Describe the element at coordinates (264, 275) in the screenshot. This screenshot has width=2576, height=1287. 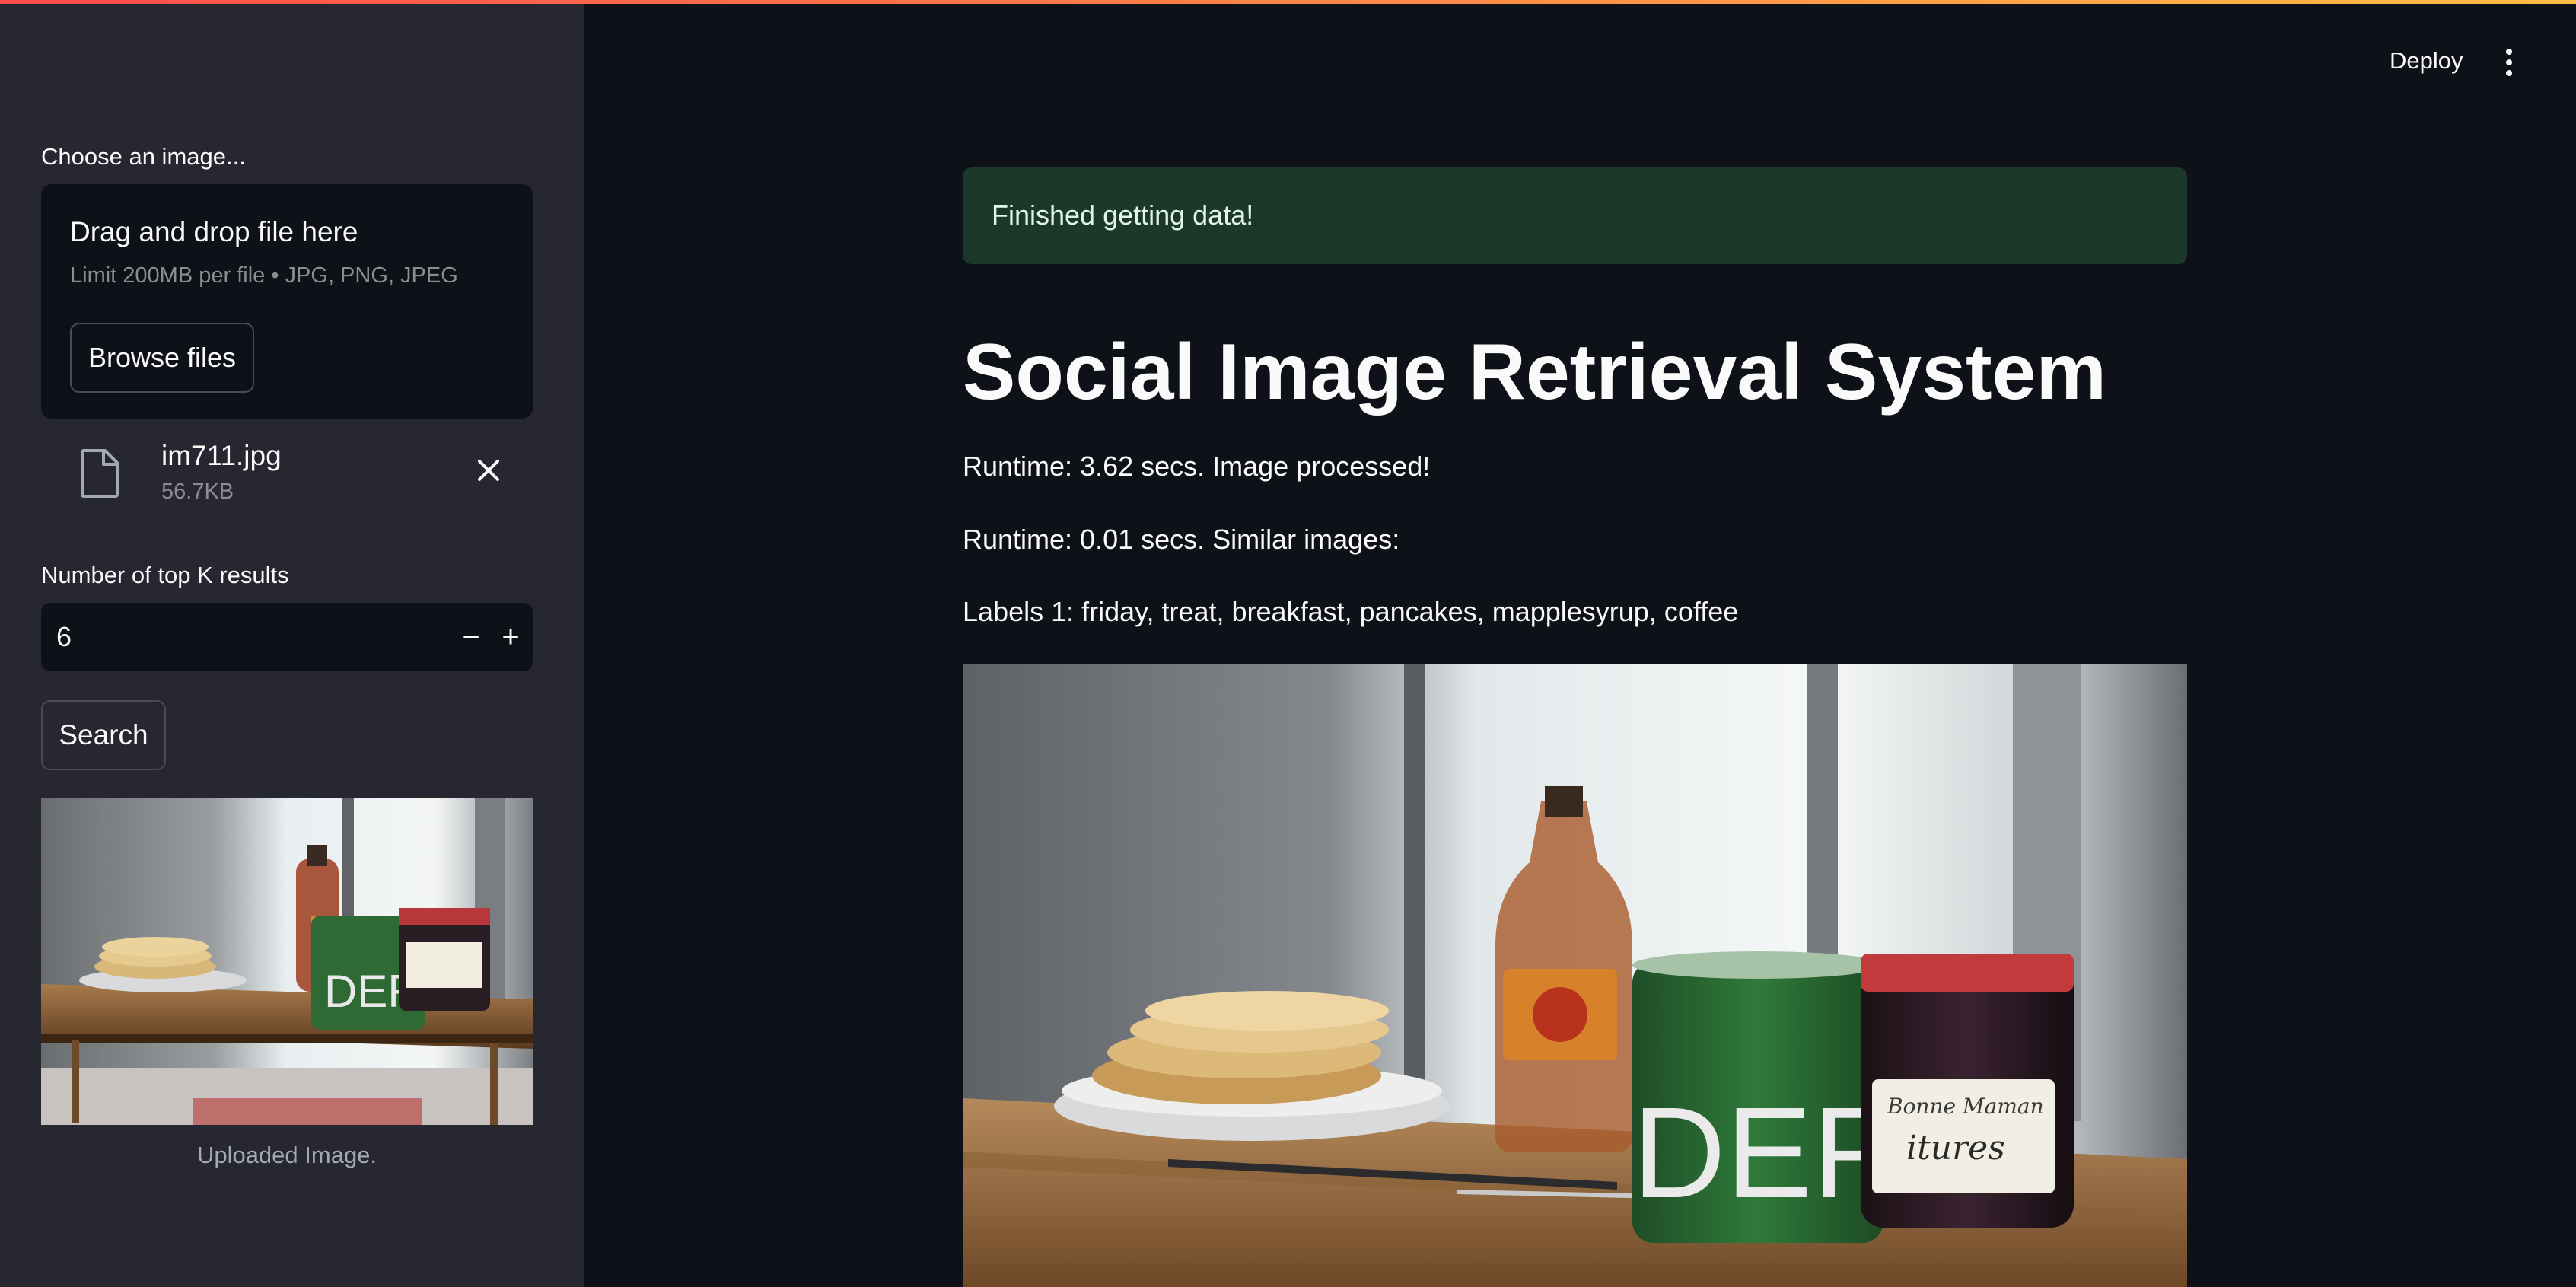
I see `dropzone-limit-text: Limit 200MB per file • JPG, PNG, JPEG` at that location.